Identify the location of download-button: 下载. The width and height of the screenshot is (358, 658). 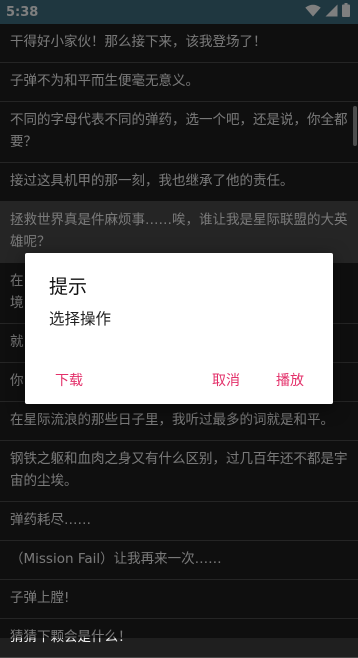
(69, 381).